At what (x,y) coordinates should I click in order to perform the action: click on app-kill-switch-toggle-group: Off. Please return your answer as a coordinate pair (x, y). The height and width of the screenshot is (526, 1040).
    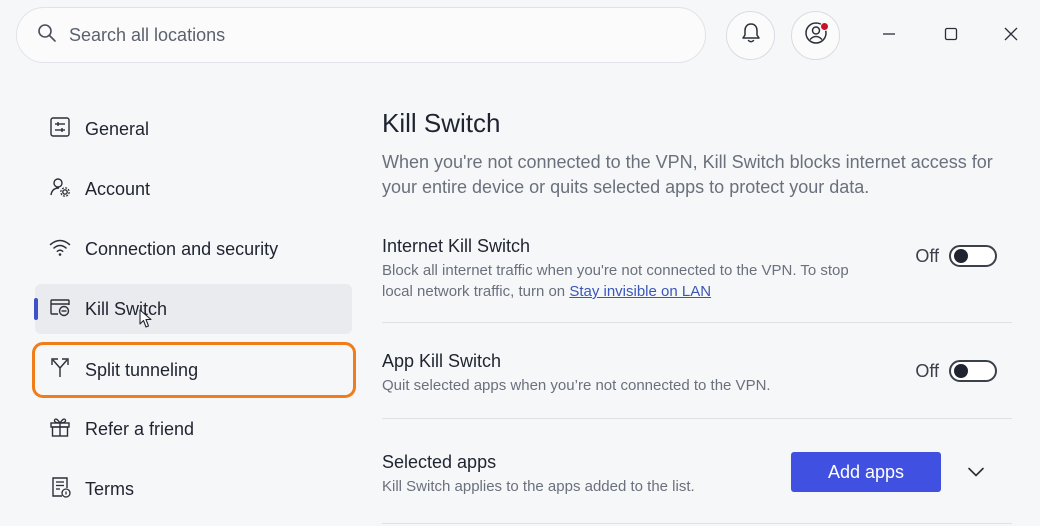
    Looking at the image, I should click on (956, 371).